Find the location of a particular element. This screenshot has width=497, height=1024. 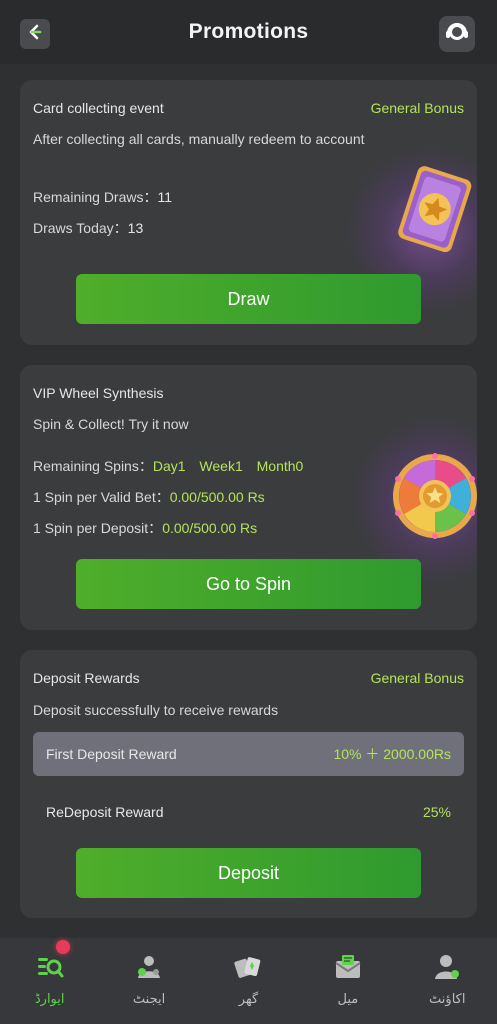

nav-label-account: اکاؤنٹ is located at coordinates (447, 999).